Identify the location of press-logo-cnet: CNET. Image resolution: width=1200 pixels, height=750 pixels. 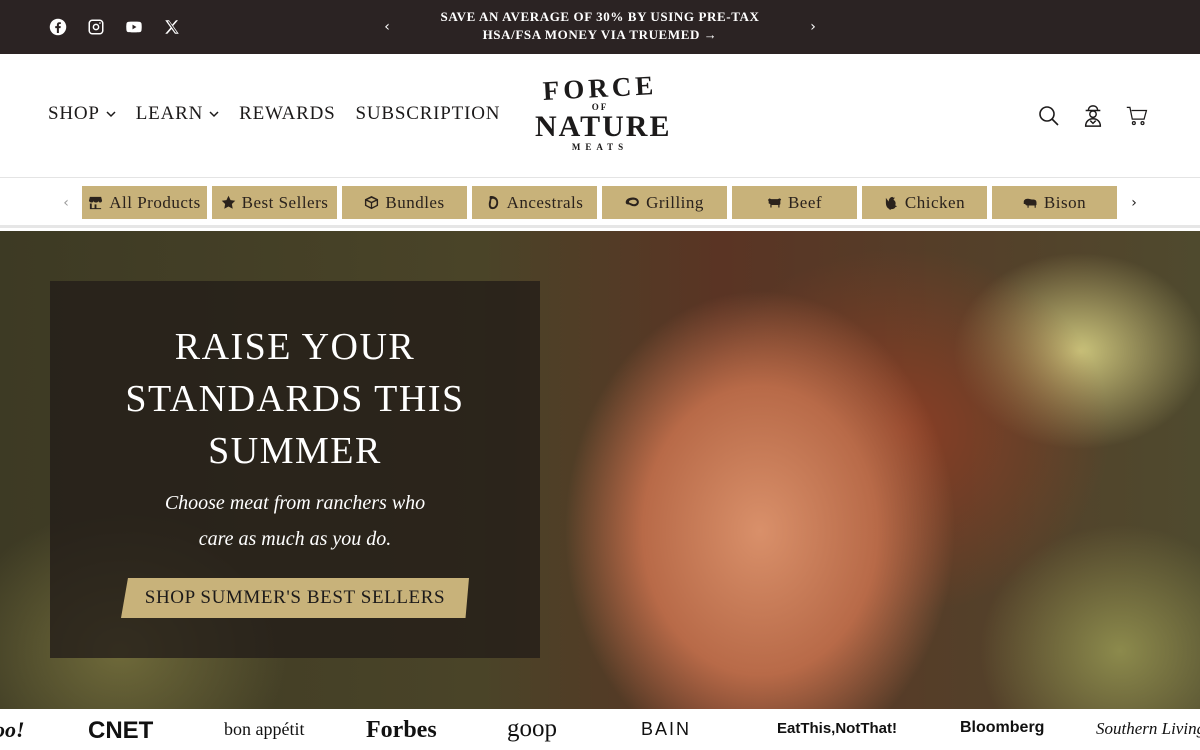
(121, 730).